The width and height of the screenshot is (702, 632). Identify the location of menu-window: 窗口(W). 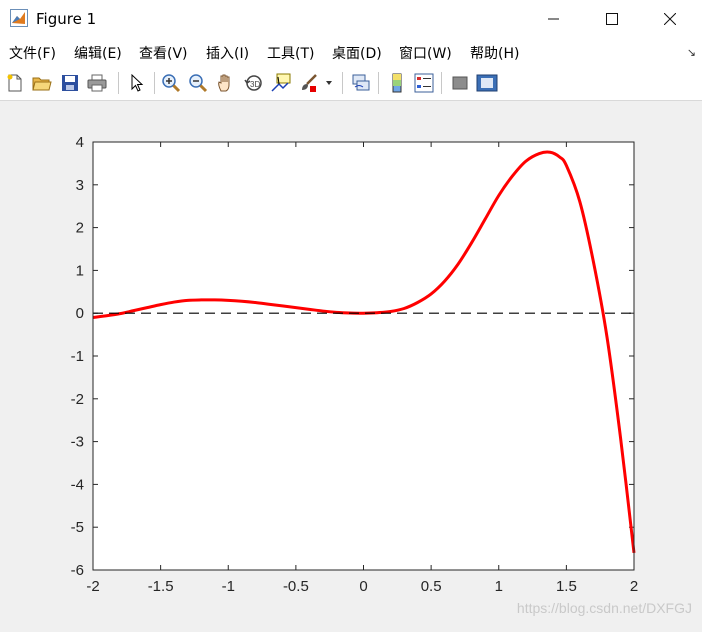
(425, 53).